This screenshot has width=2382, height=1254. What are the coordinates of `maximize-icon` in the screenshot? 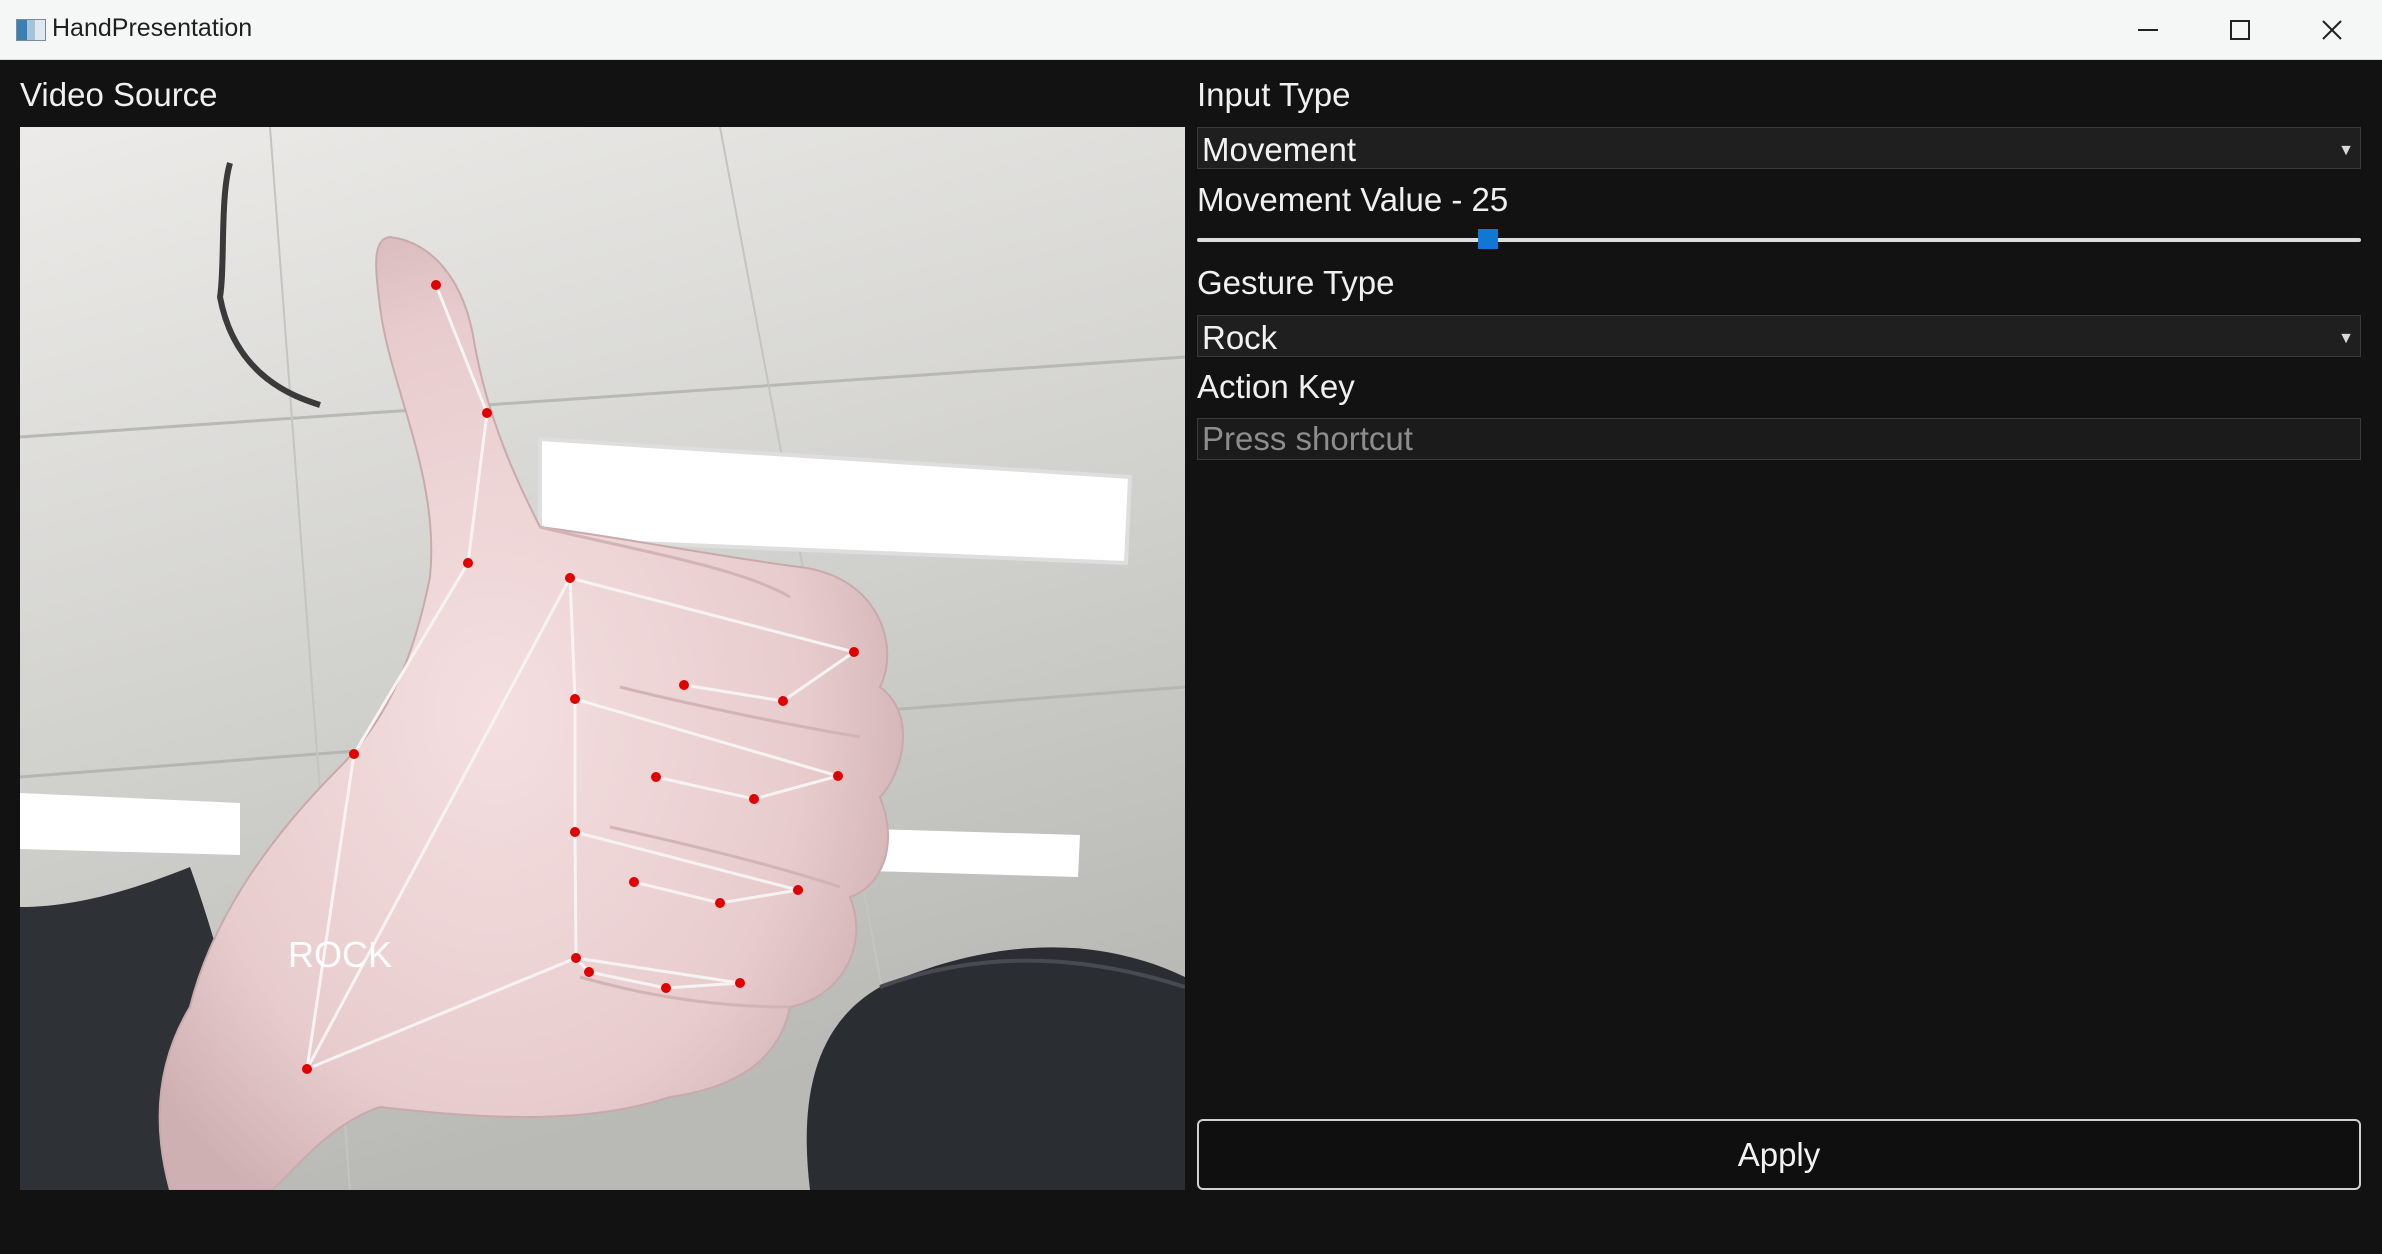 It's located at (2240, 30).